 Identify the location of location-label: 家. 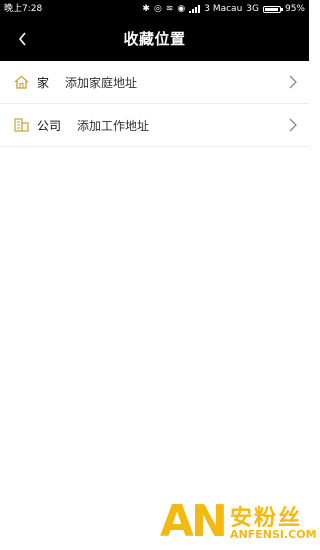
(43, 82).